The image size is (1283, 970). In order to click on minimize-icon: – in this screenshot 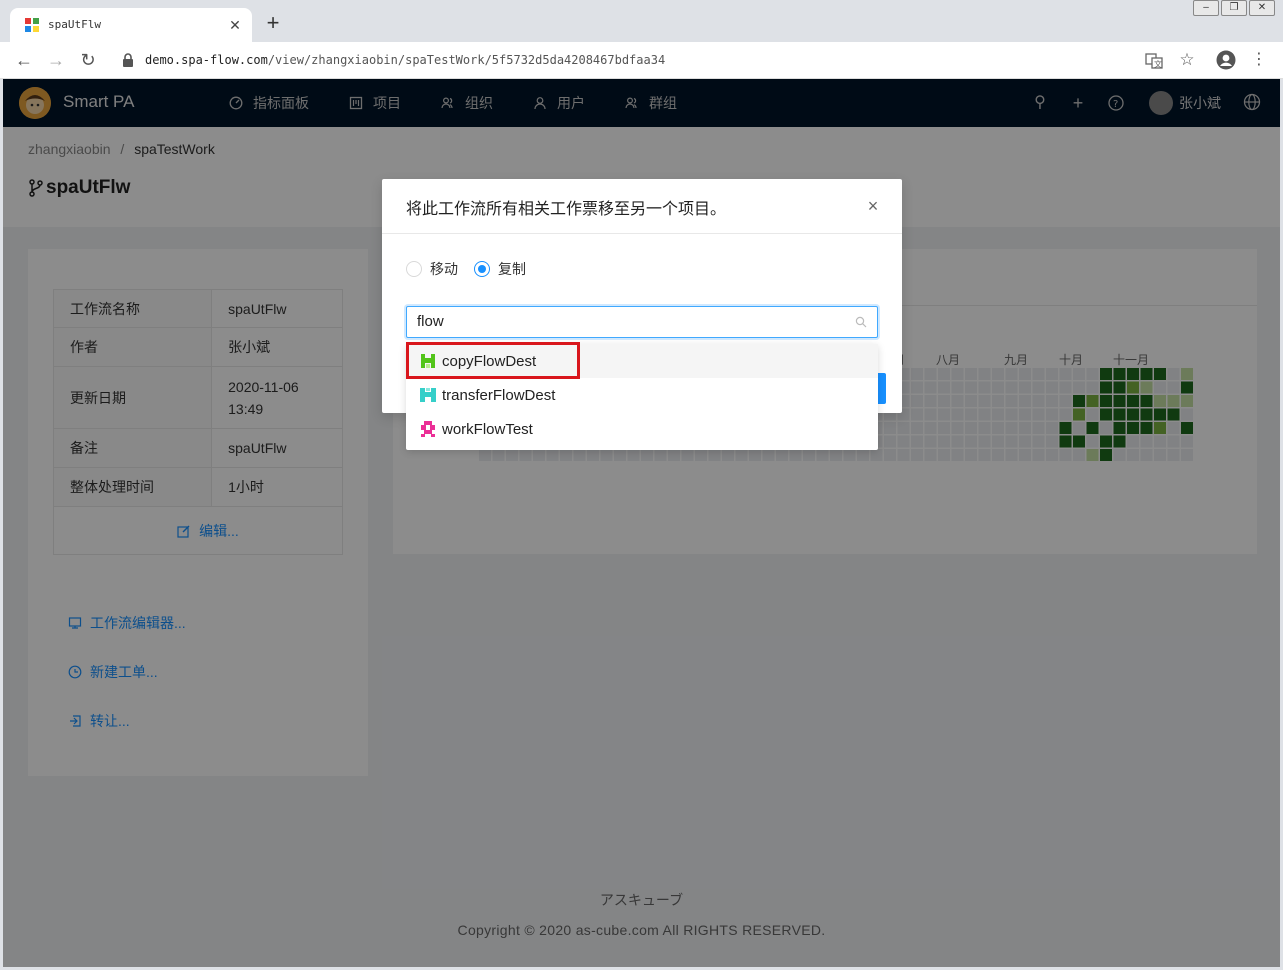, I will do `click(1206, 8)`.